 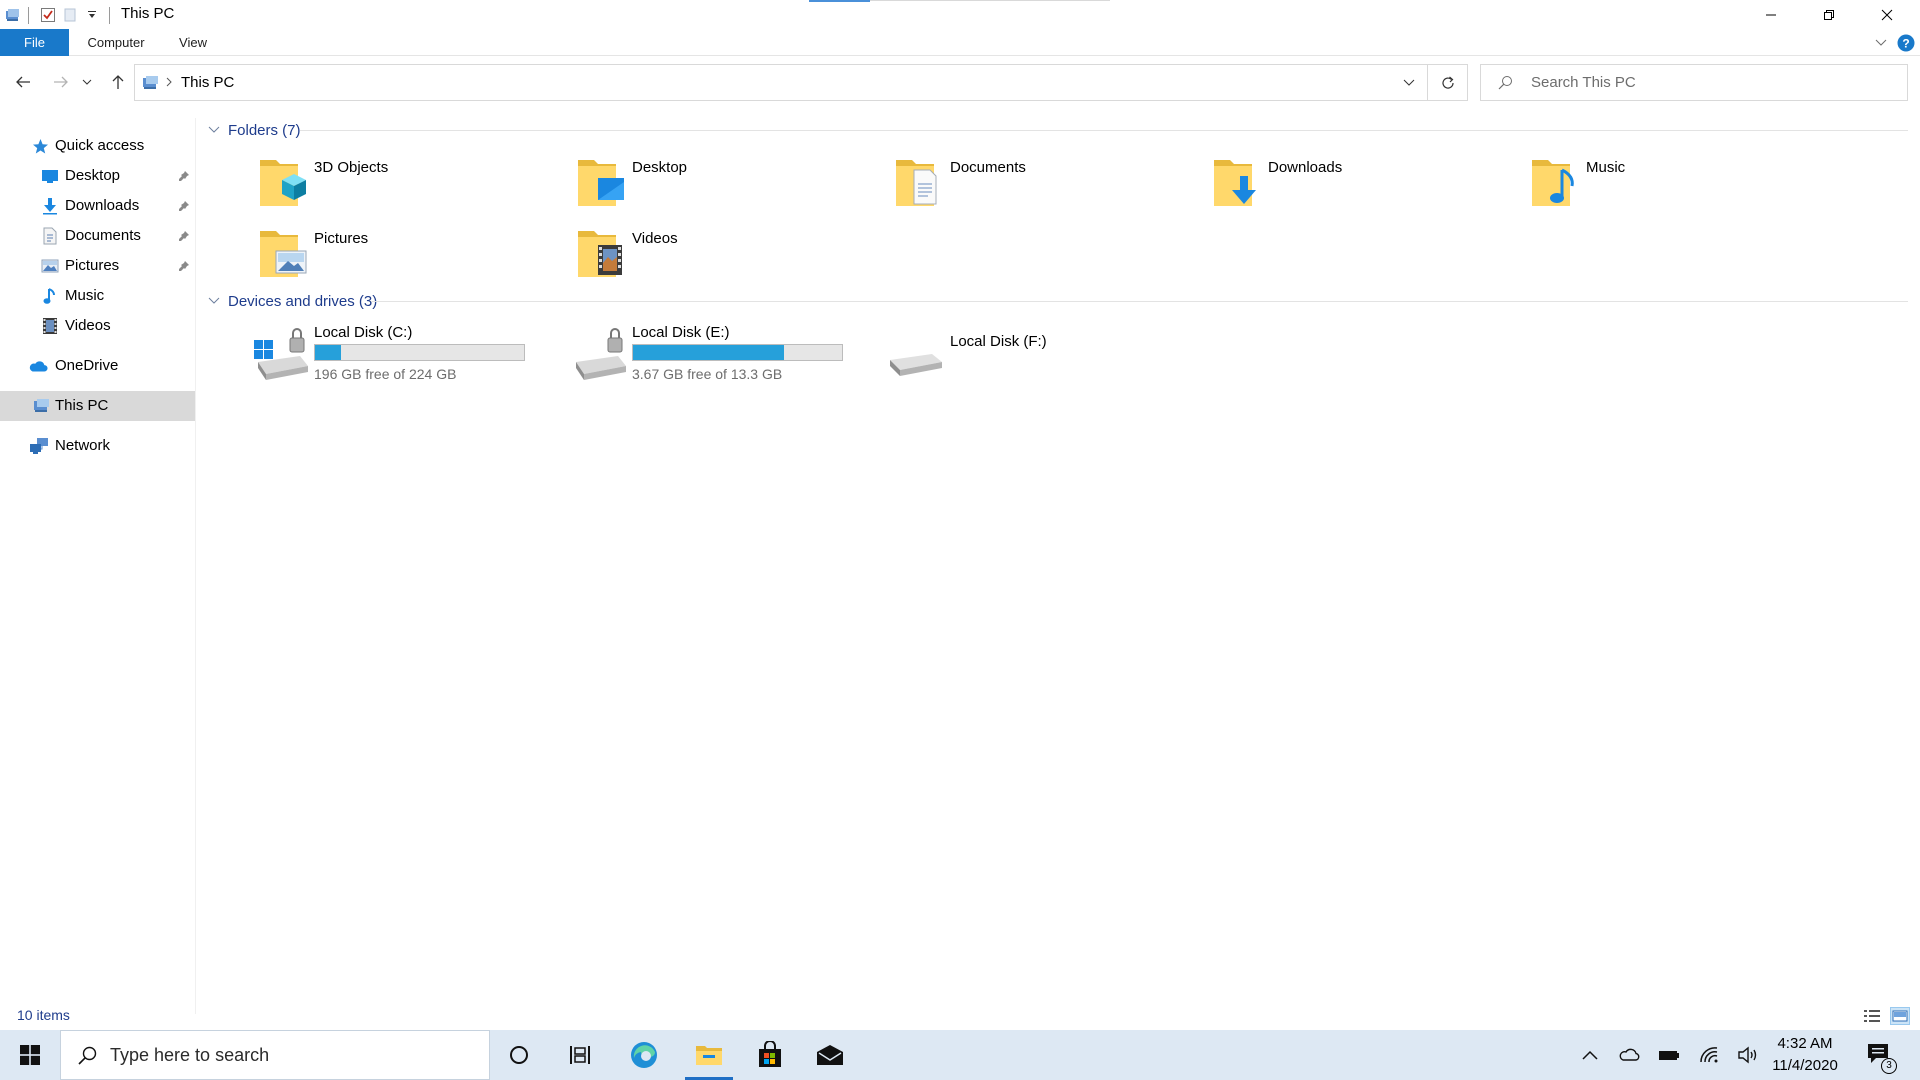 I want to click on action-center-button: 3, so click(x=1880, y=1056).